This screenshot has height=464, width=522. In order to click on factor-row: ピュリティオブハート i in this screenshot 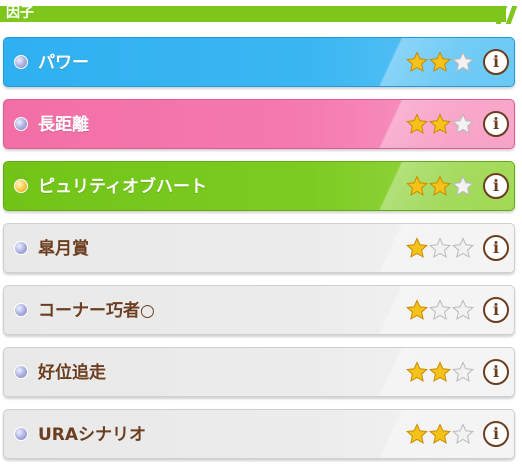, I will do `click(259, 186)`.